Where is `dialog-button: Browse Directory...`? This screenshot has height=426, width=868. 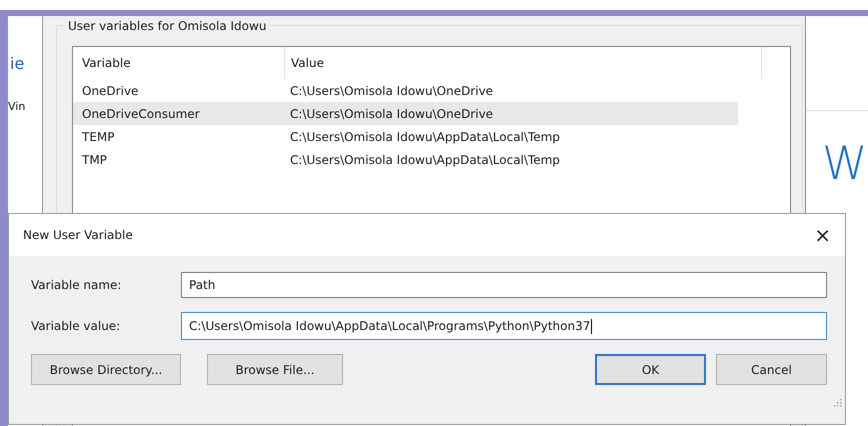
dialog-button: Browse Directory... is located at coordinates (106, 369).